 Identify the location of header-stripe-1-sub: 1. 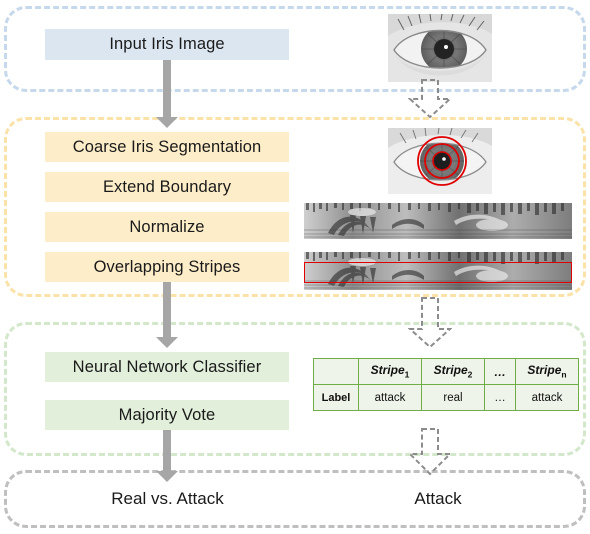
(407, 374).